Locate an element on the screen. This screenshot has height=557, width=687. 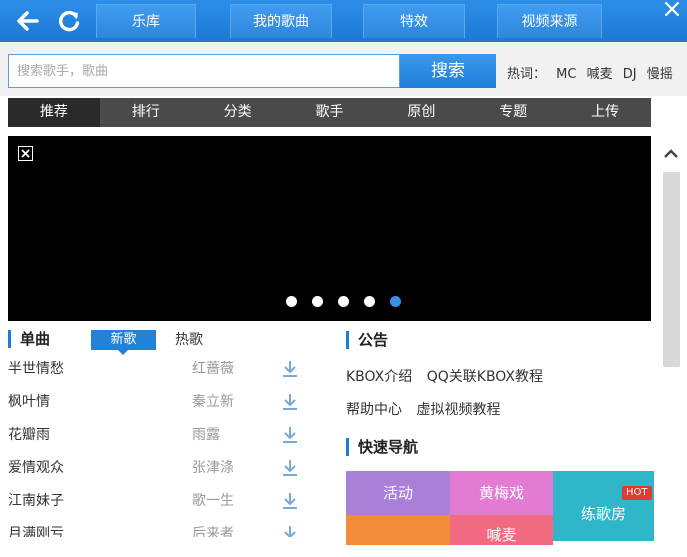
song-artist: 张津涤 is located at coordinates (213, 468).